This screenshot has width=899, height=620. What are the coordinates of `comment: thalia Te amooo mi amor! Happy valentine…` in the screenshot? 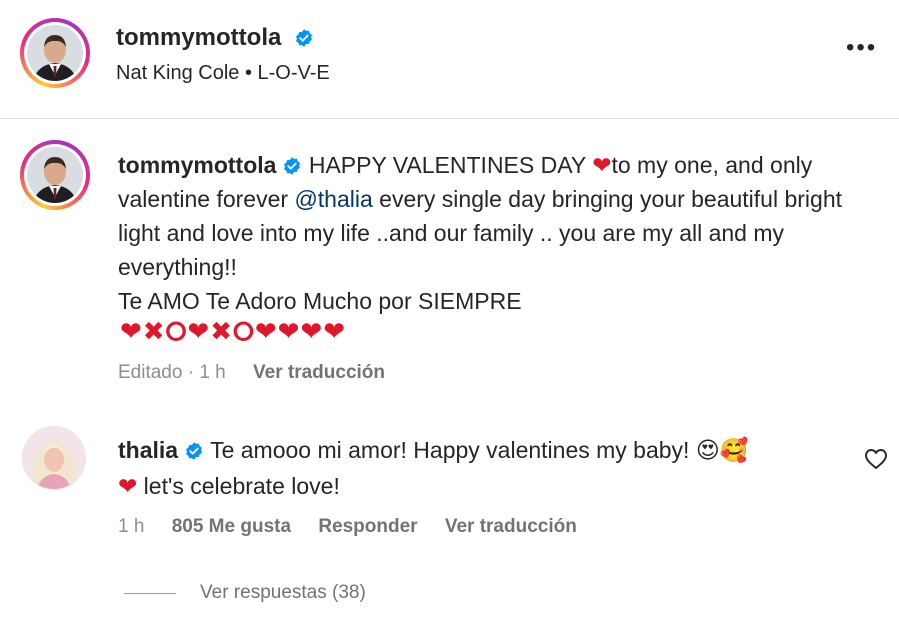 It's located at (478, 468).